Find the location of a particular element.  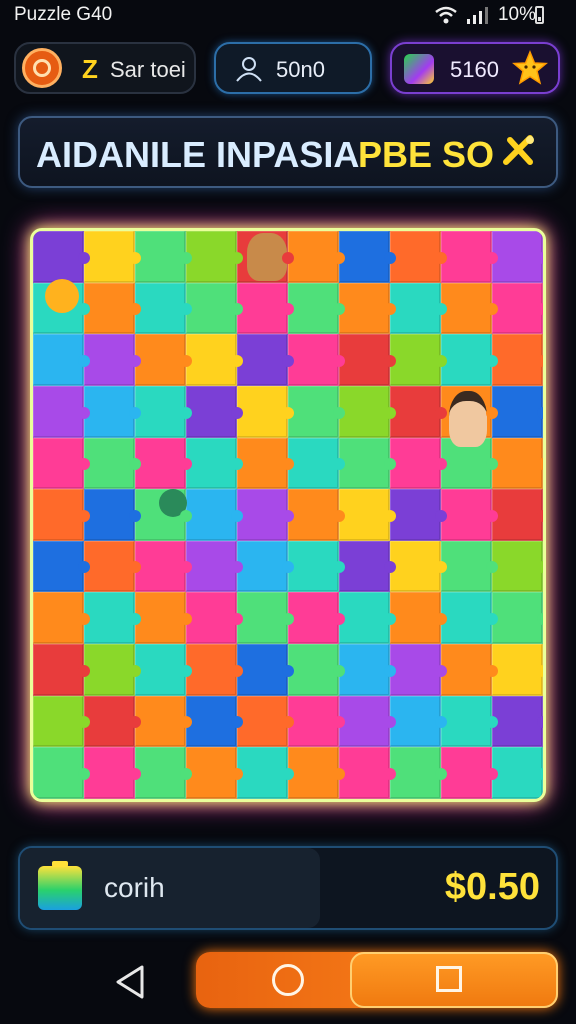

avatar is located at coordinates (42, 68).